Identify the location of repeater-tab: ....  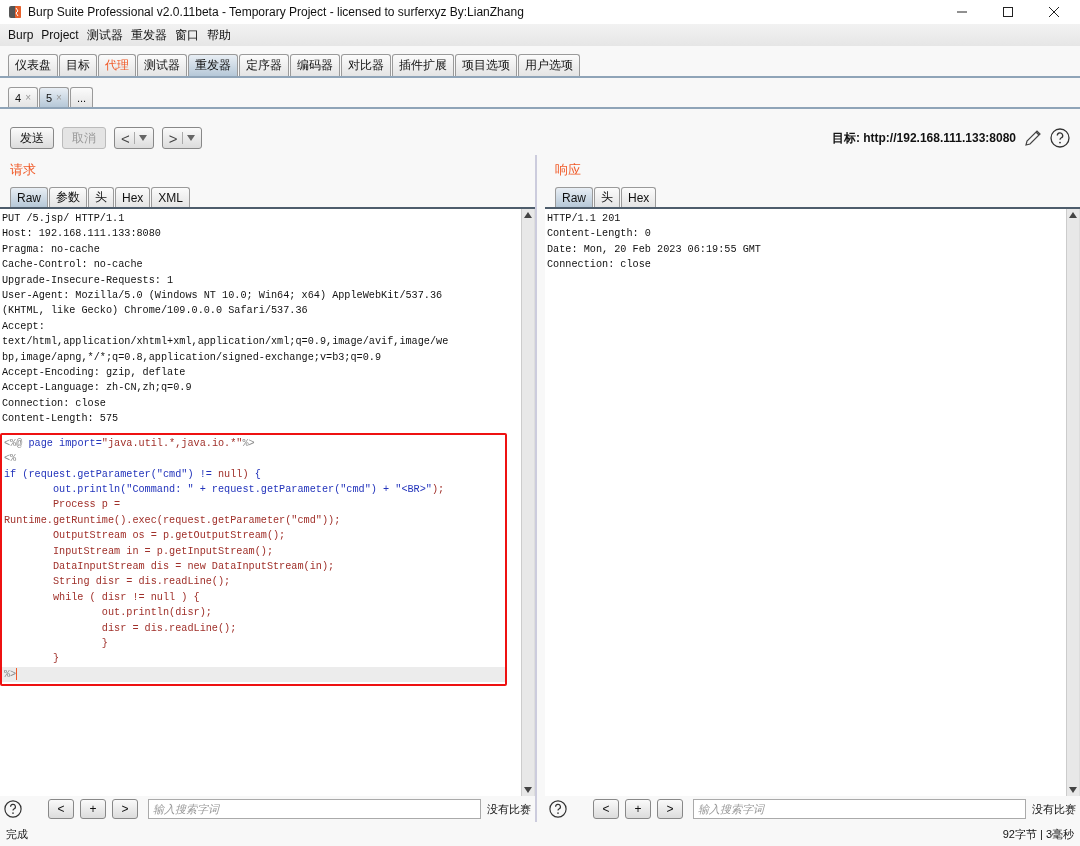
(81, 97).